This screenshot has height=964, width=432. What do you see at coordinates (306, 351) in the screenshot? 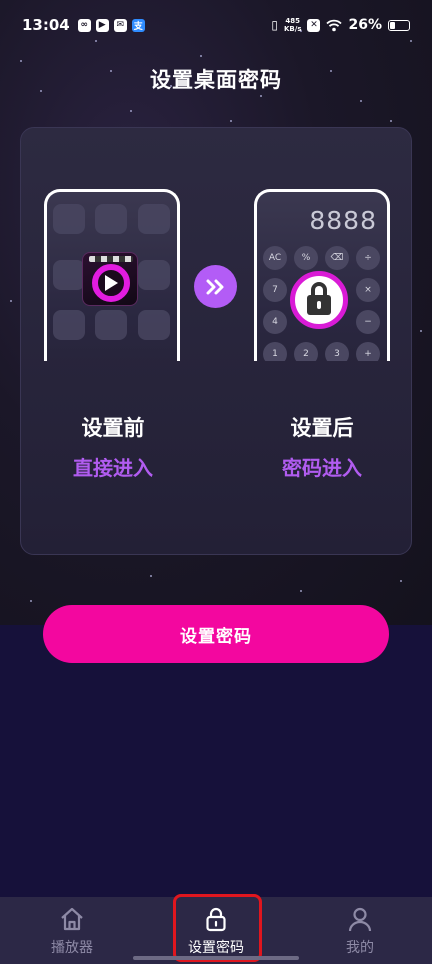
I see `calc-key: 2` at bounding box center [306, 351].